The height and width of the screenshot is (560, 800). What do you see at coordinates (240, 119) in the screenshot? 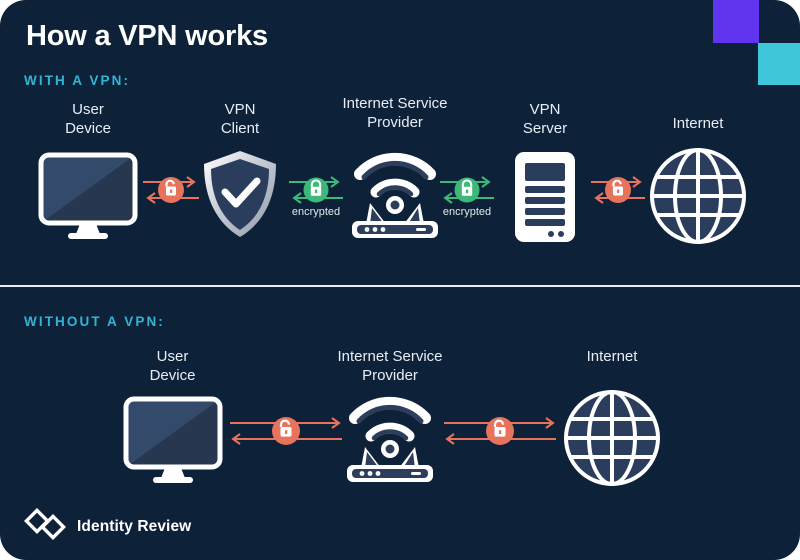
I see `node-label-vpn-client: VPN Client` at bounding box center [240, 119].